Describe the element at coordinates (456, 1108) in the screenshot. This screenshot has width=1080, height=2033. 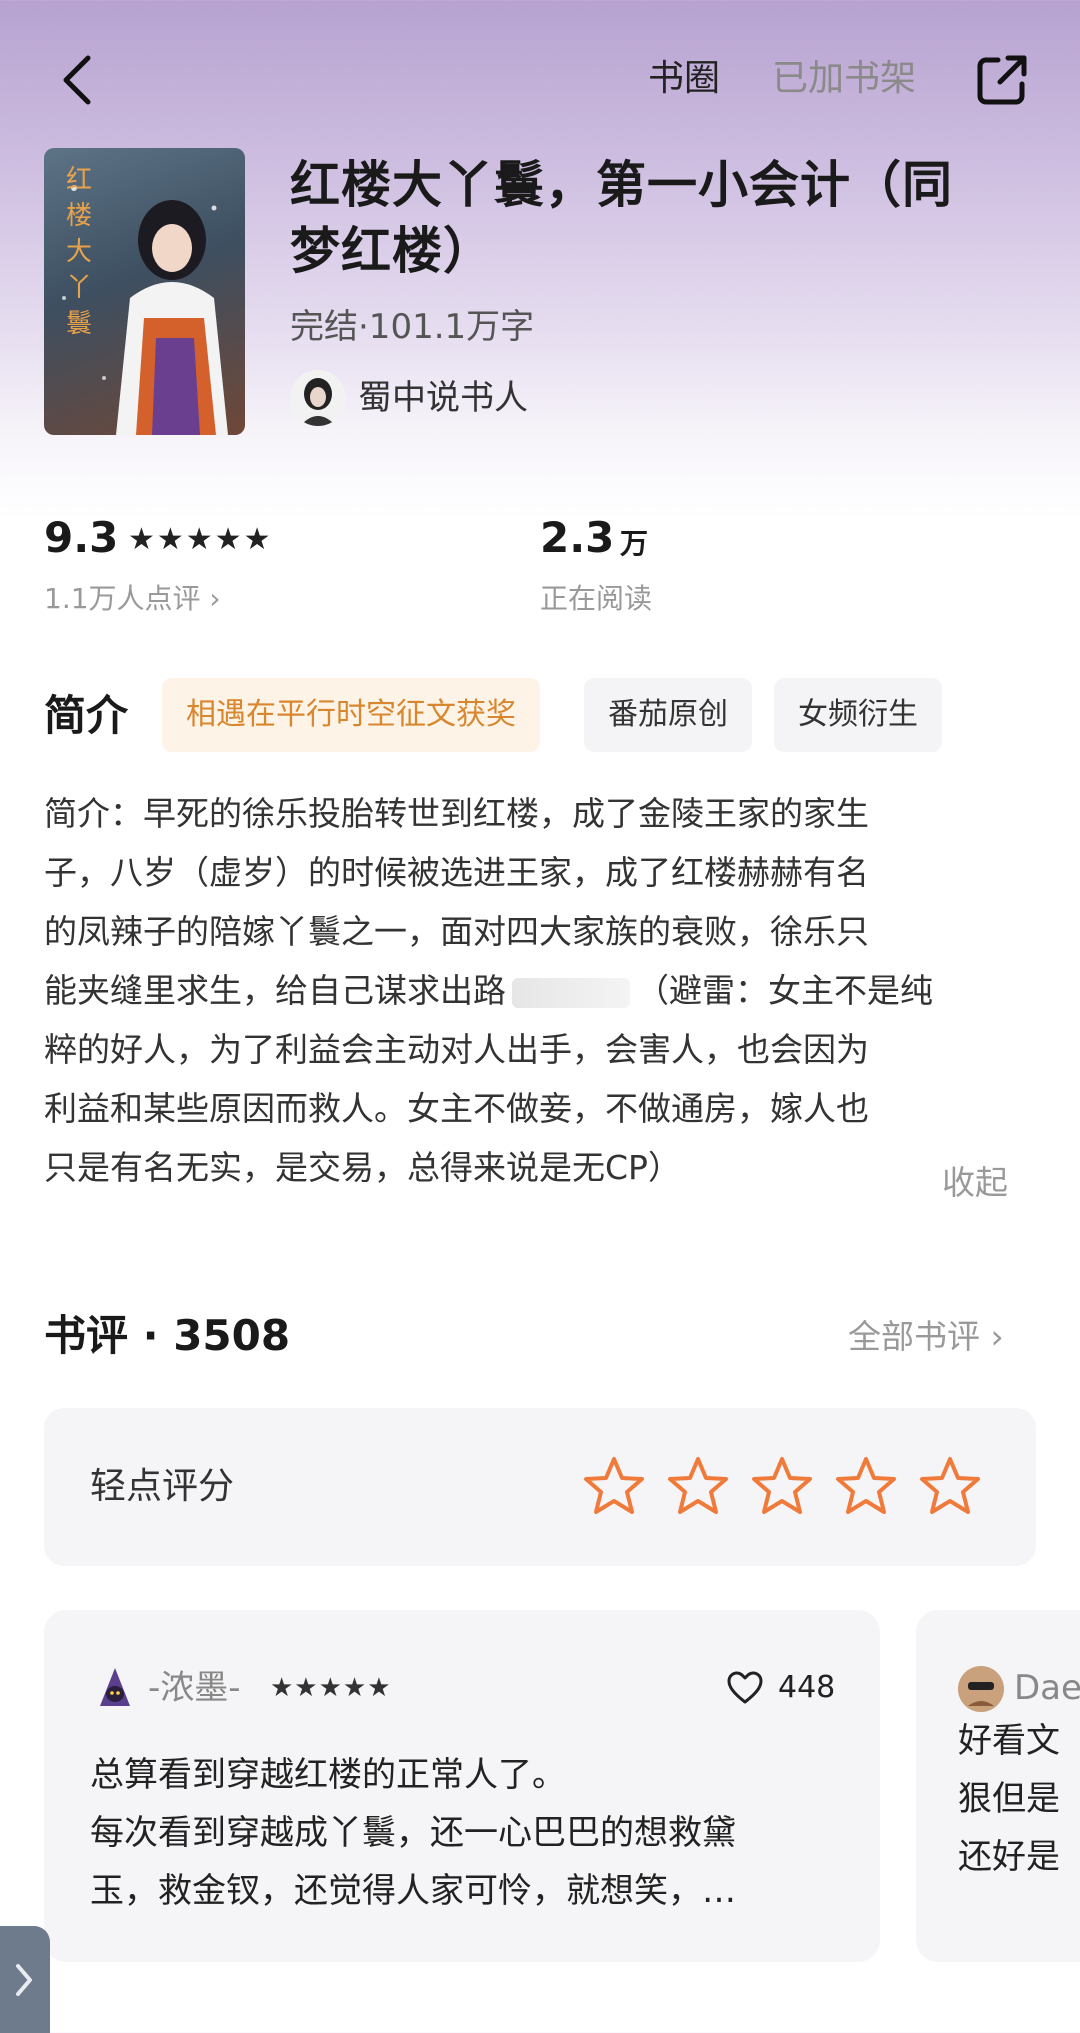
I see `intro-line: 利益和某些原因而救人。女主不做妾，不做通房，嫁人也` at that location.